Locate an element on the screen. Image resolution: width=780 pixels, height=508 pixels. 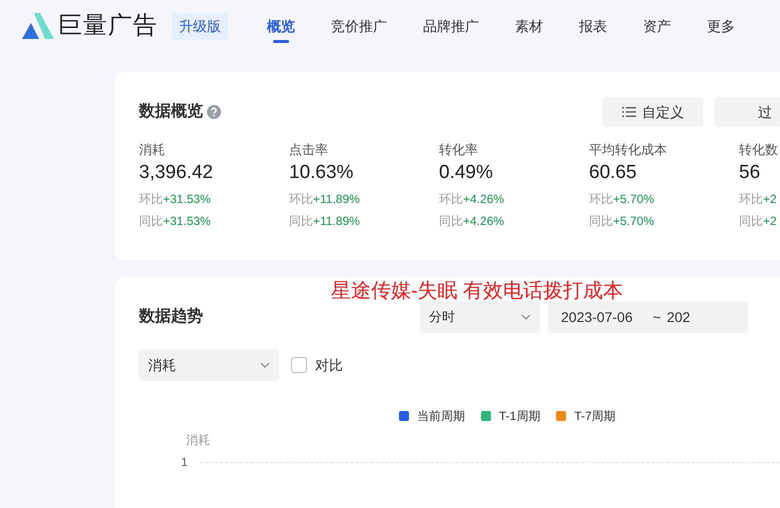
metric-label: 转化数 is located at coordinates (759, 150).